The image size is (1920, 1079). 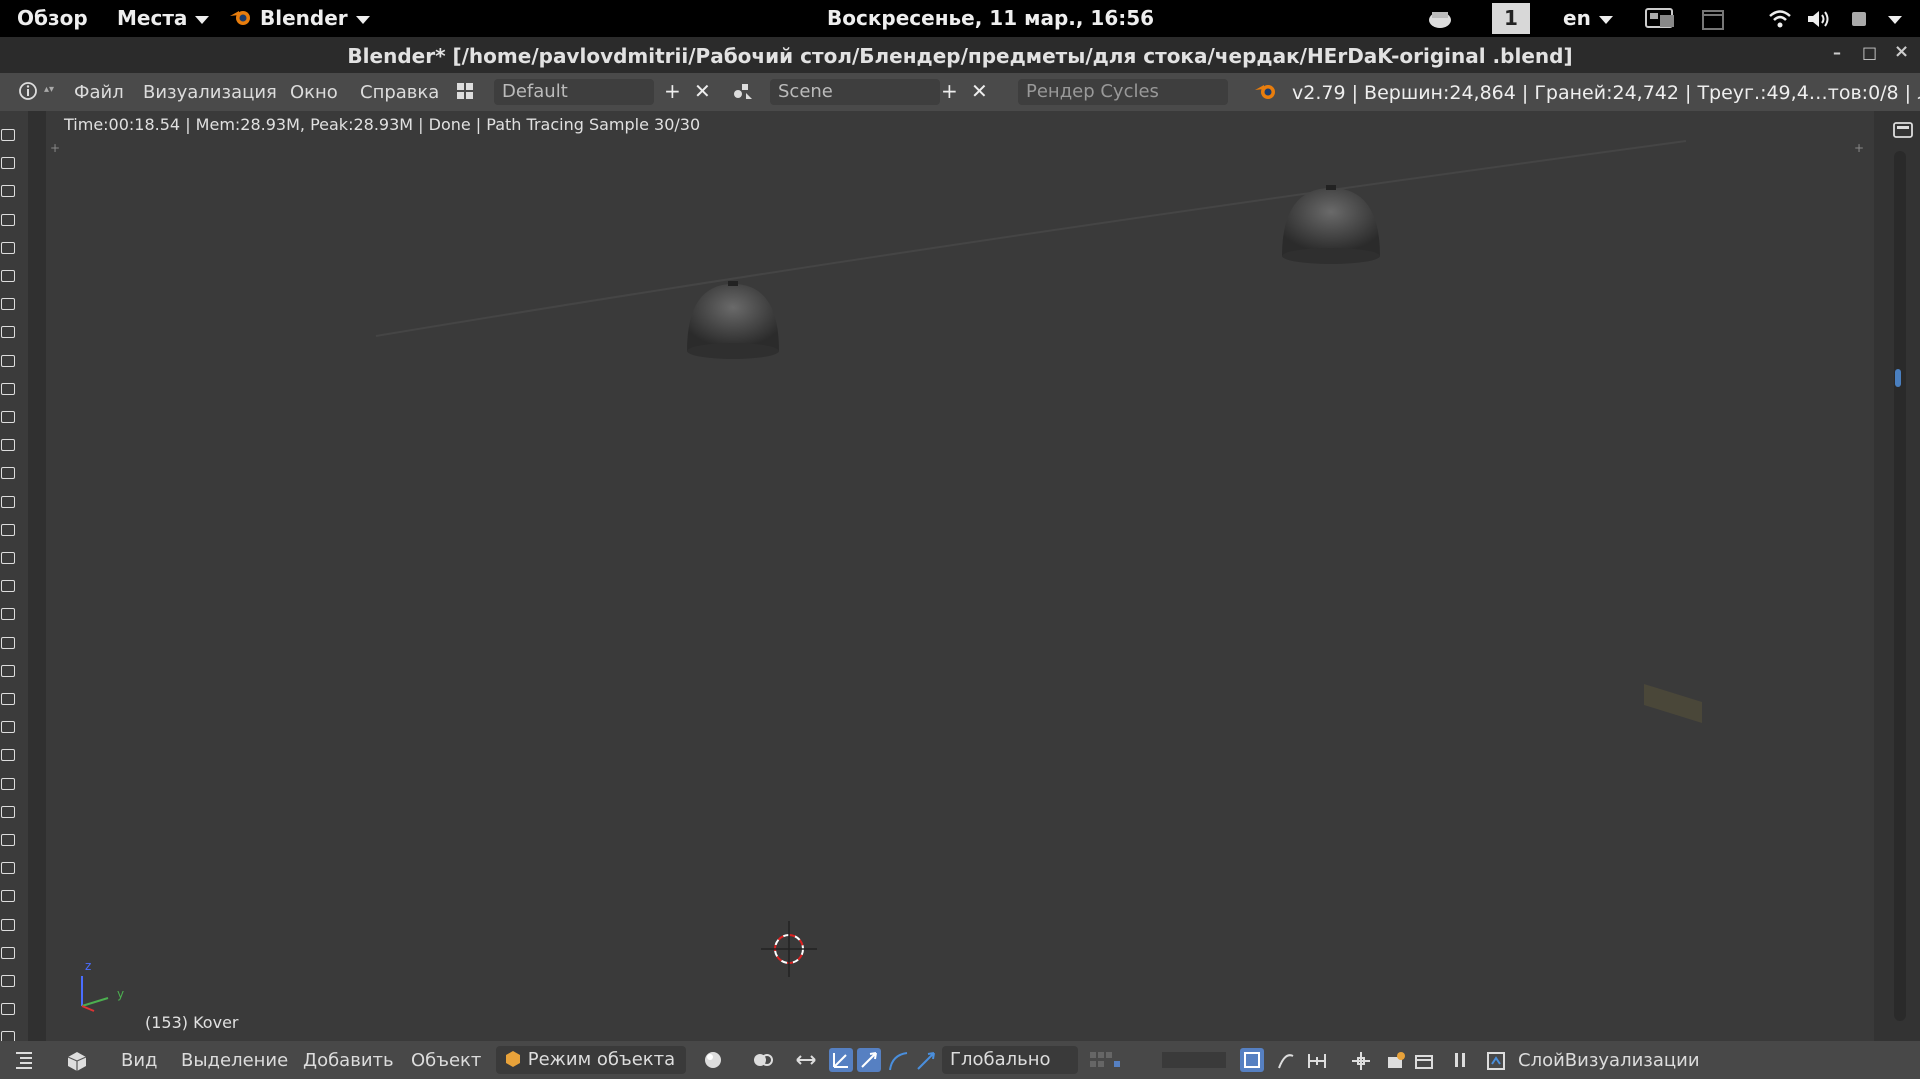 What do you see at coordinates (1195, 1060) in the screenshot?
I see `scene-layers-icon` at bounding box center [1195, 1060].